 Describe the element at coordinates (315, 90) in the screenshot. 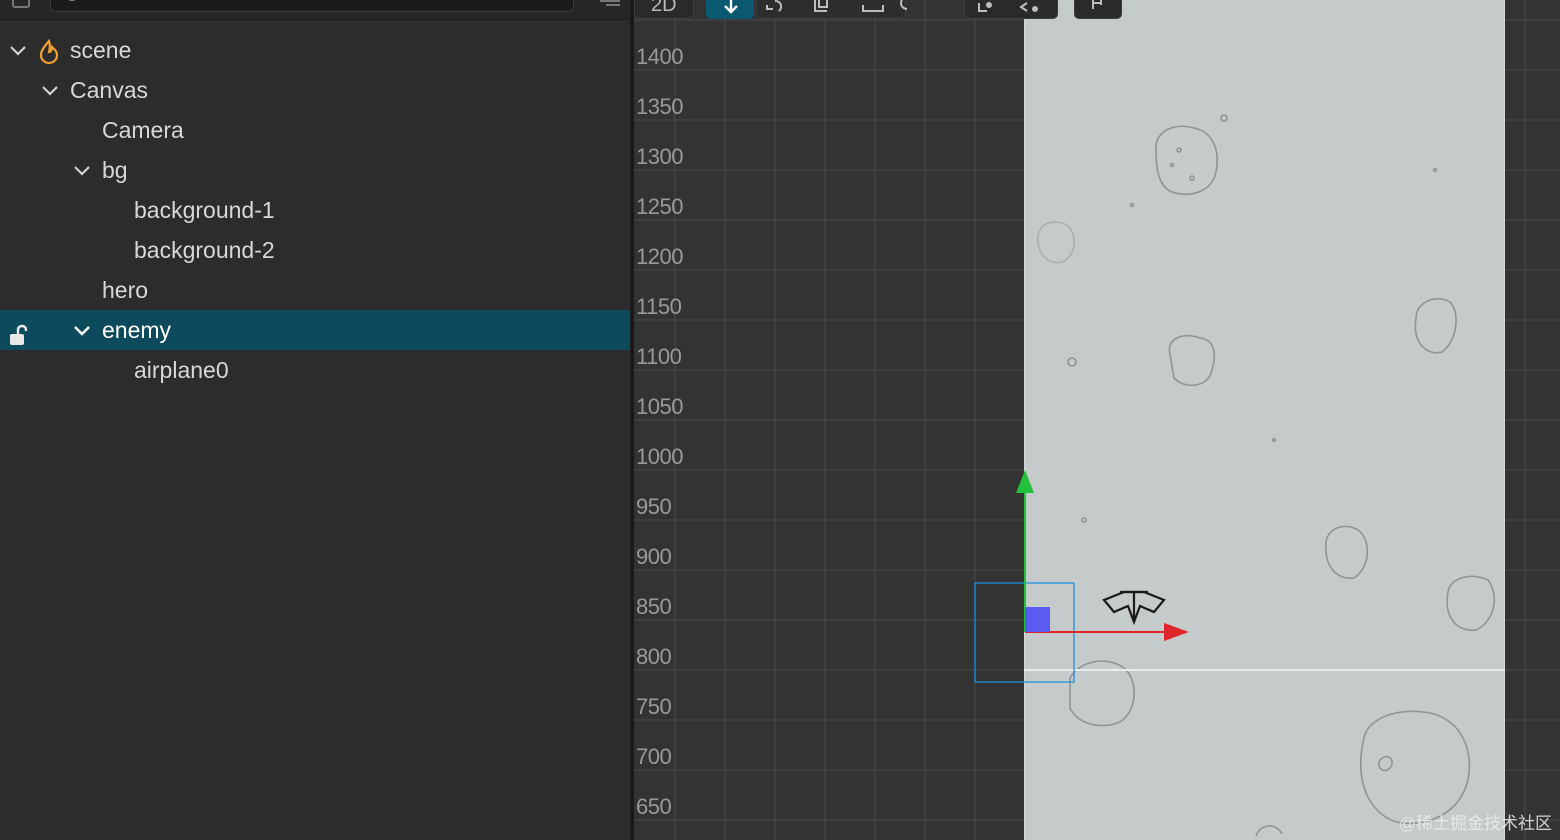

I see `tree-node-canvas: Canvas` at that location.